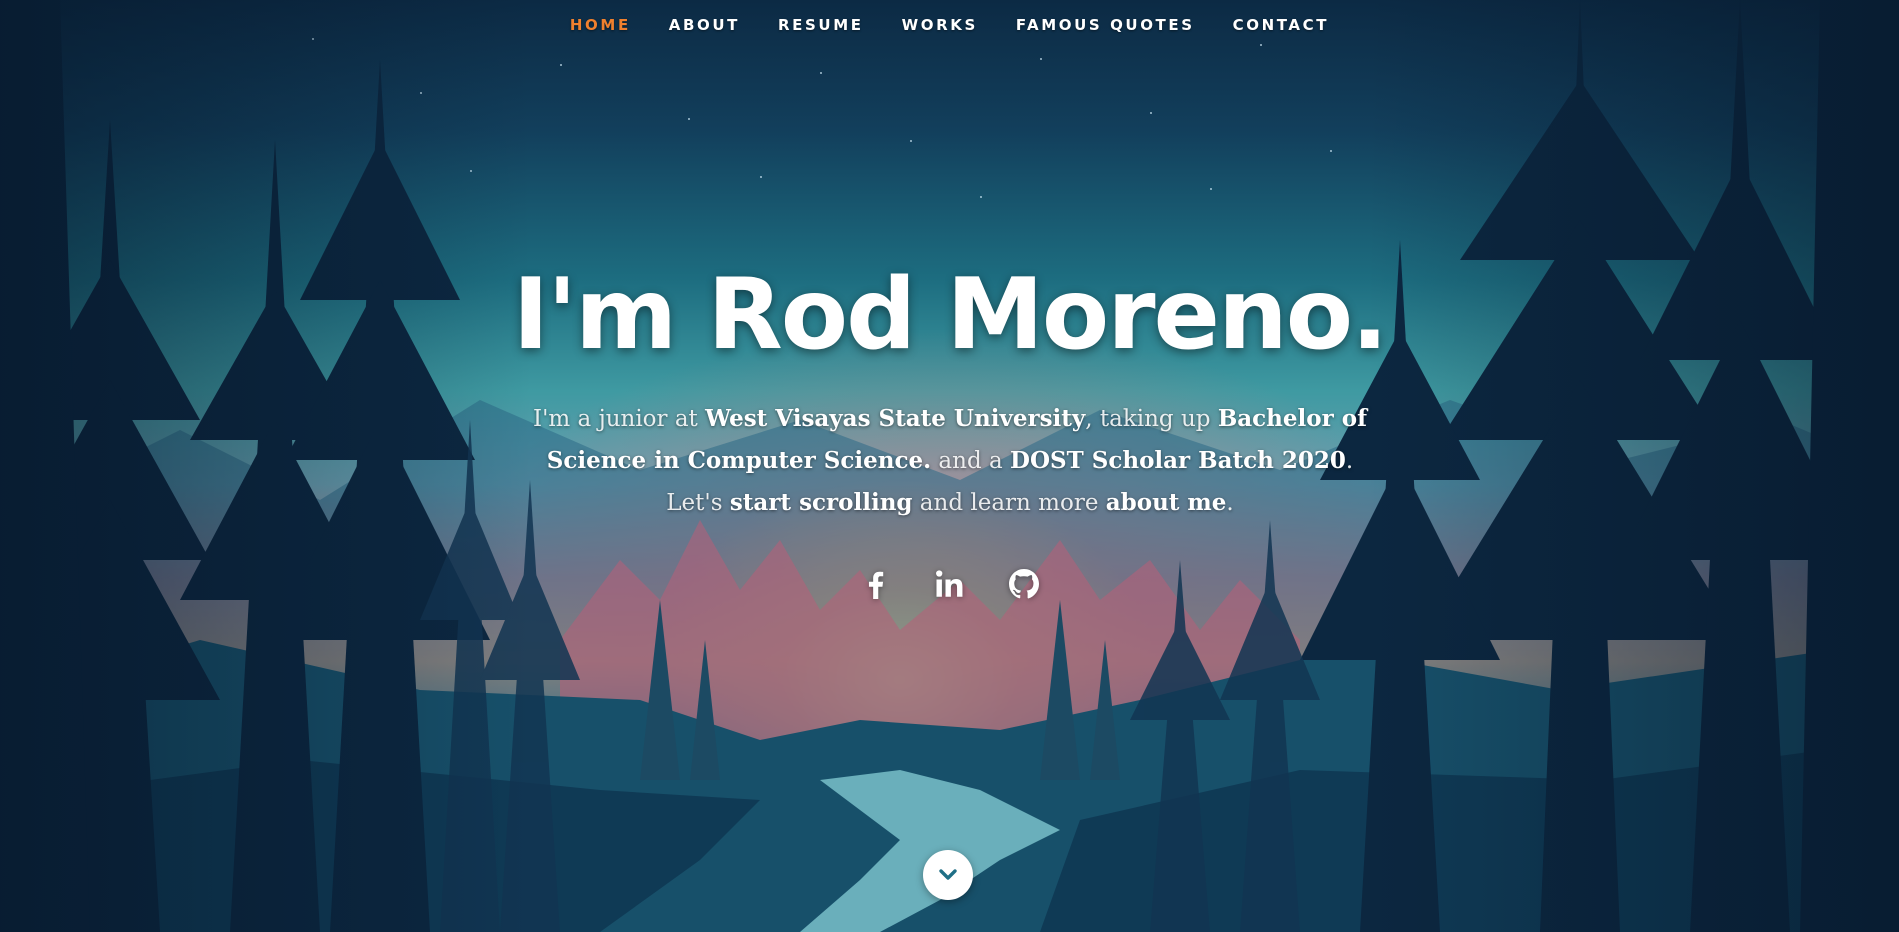 The width and height of the screenshot is (1899, 932). I want to click on nav-famous-quotes-link: FAMOUS QUOTES, so click(1105, 25).